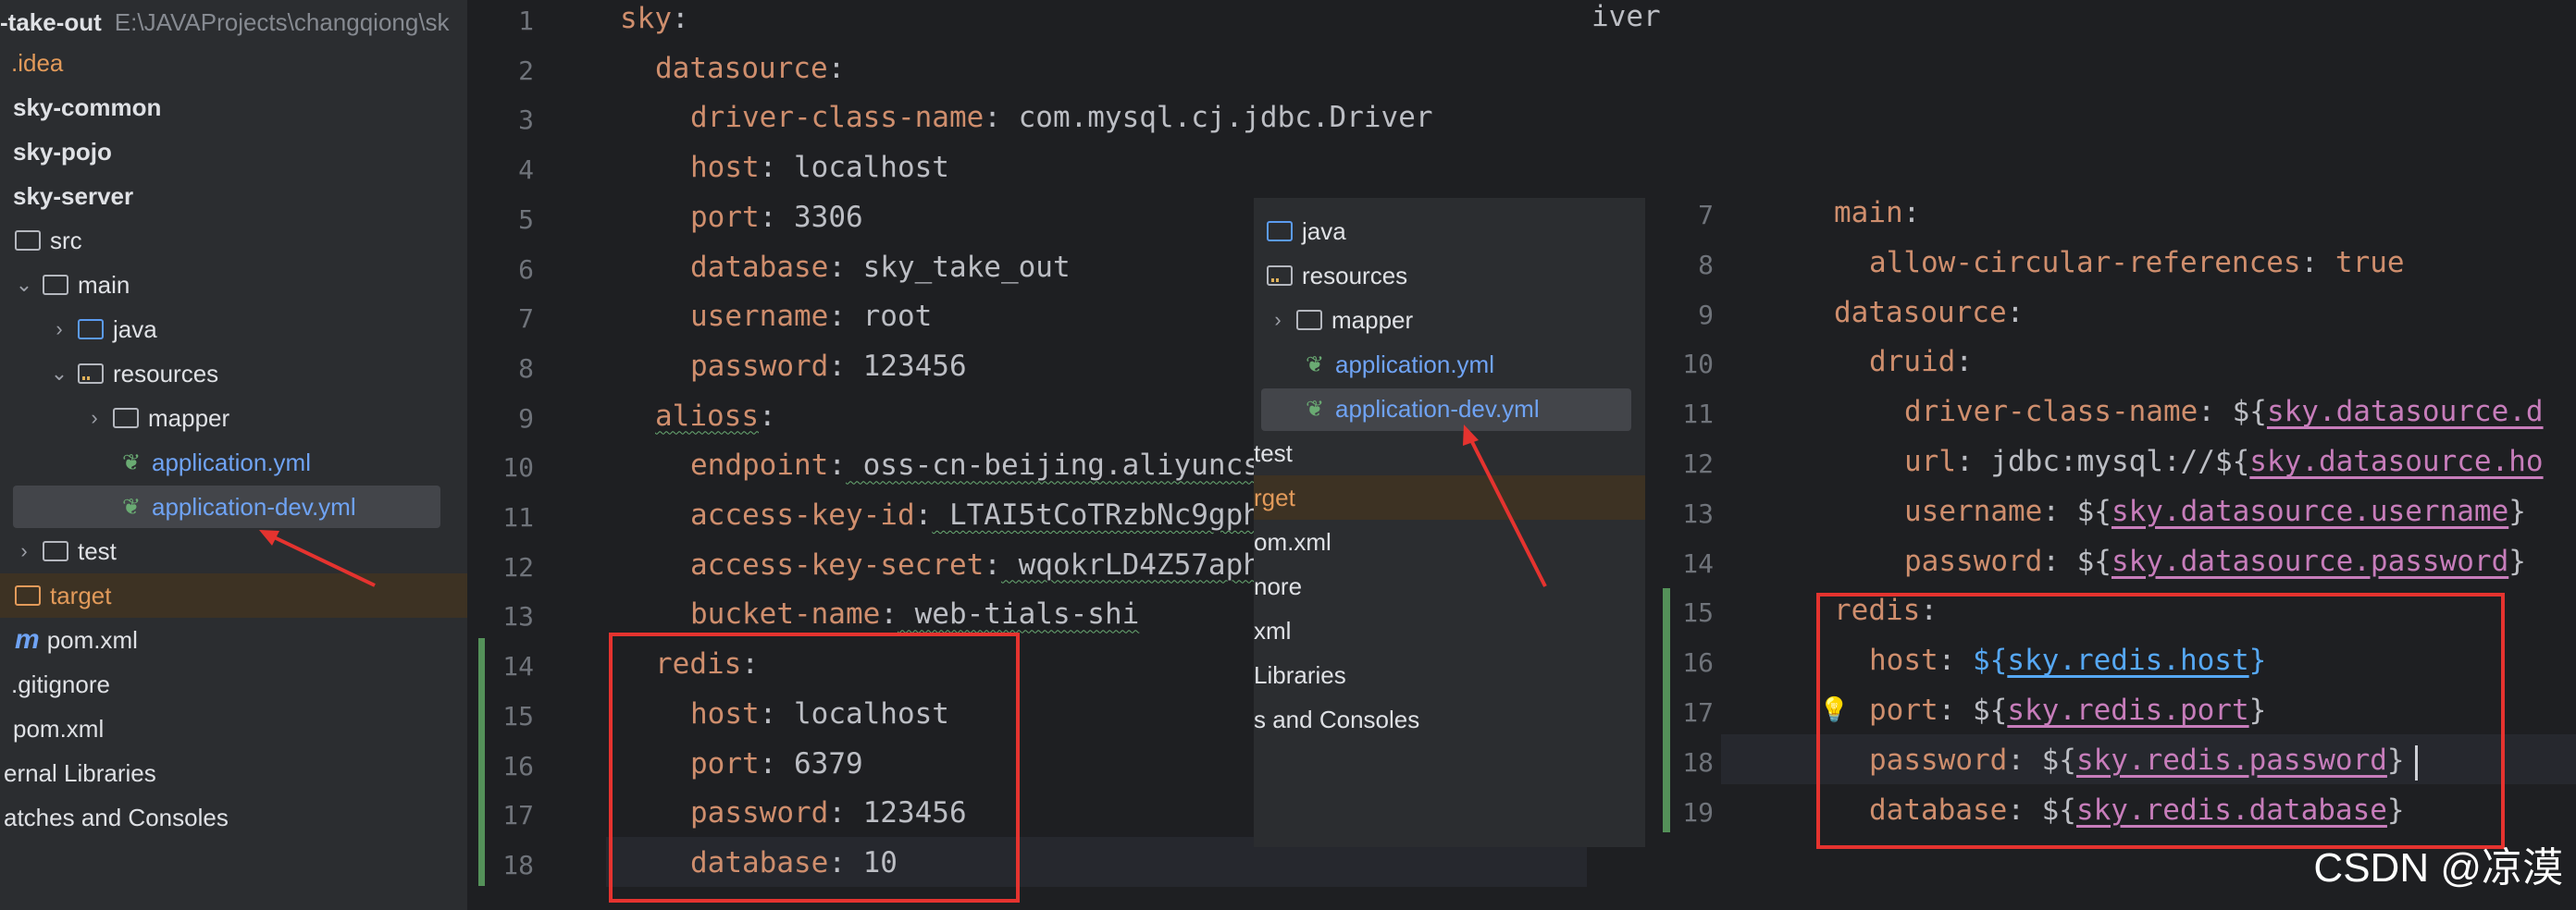  Describe the element at coordinates (803, 515) in the screenshot. I see `yaml-key: access-key-id` at that location.